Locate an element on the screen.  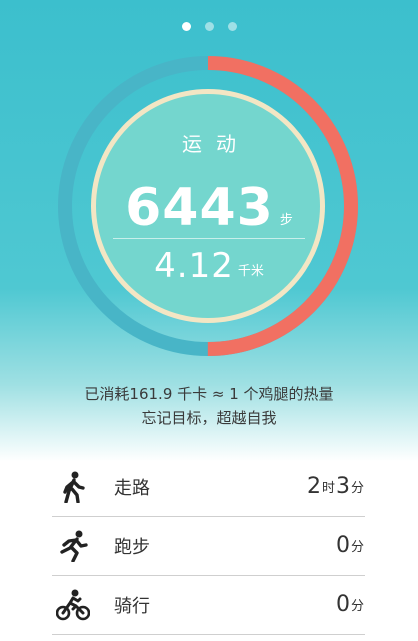
activity-label-walk: 走路 is located at coordinates (132, 488).